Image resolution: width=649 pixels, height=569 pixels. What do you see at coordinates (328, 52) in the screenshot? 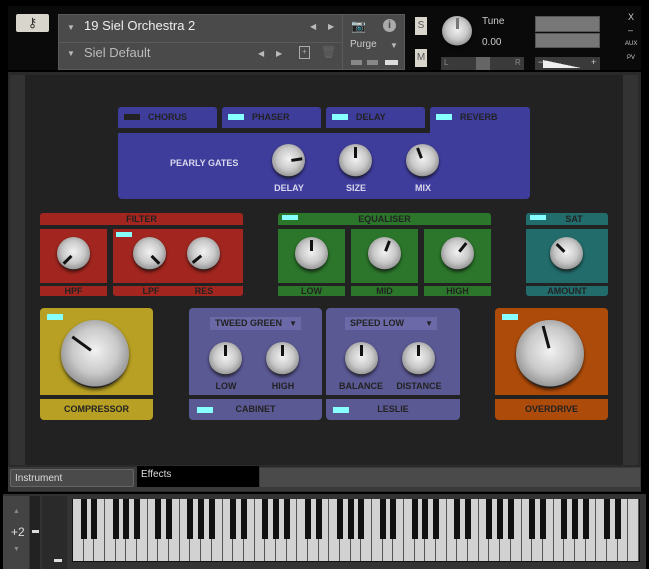
I see `delete-snapshot-icon: 🗑` at bounding box center [328, 52].